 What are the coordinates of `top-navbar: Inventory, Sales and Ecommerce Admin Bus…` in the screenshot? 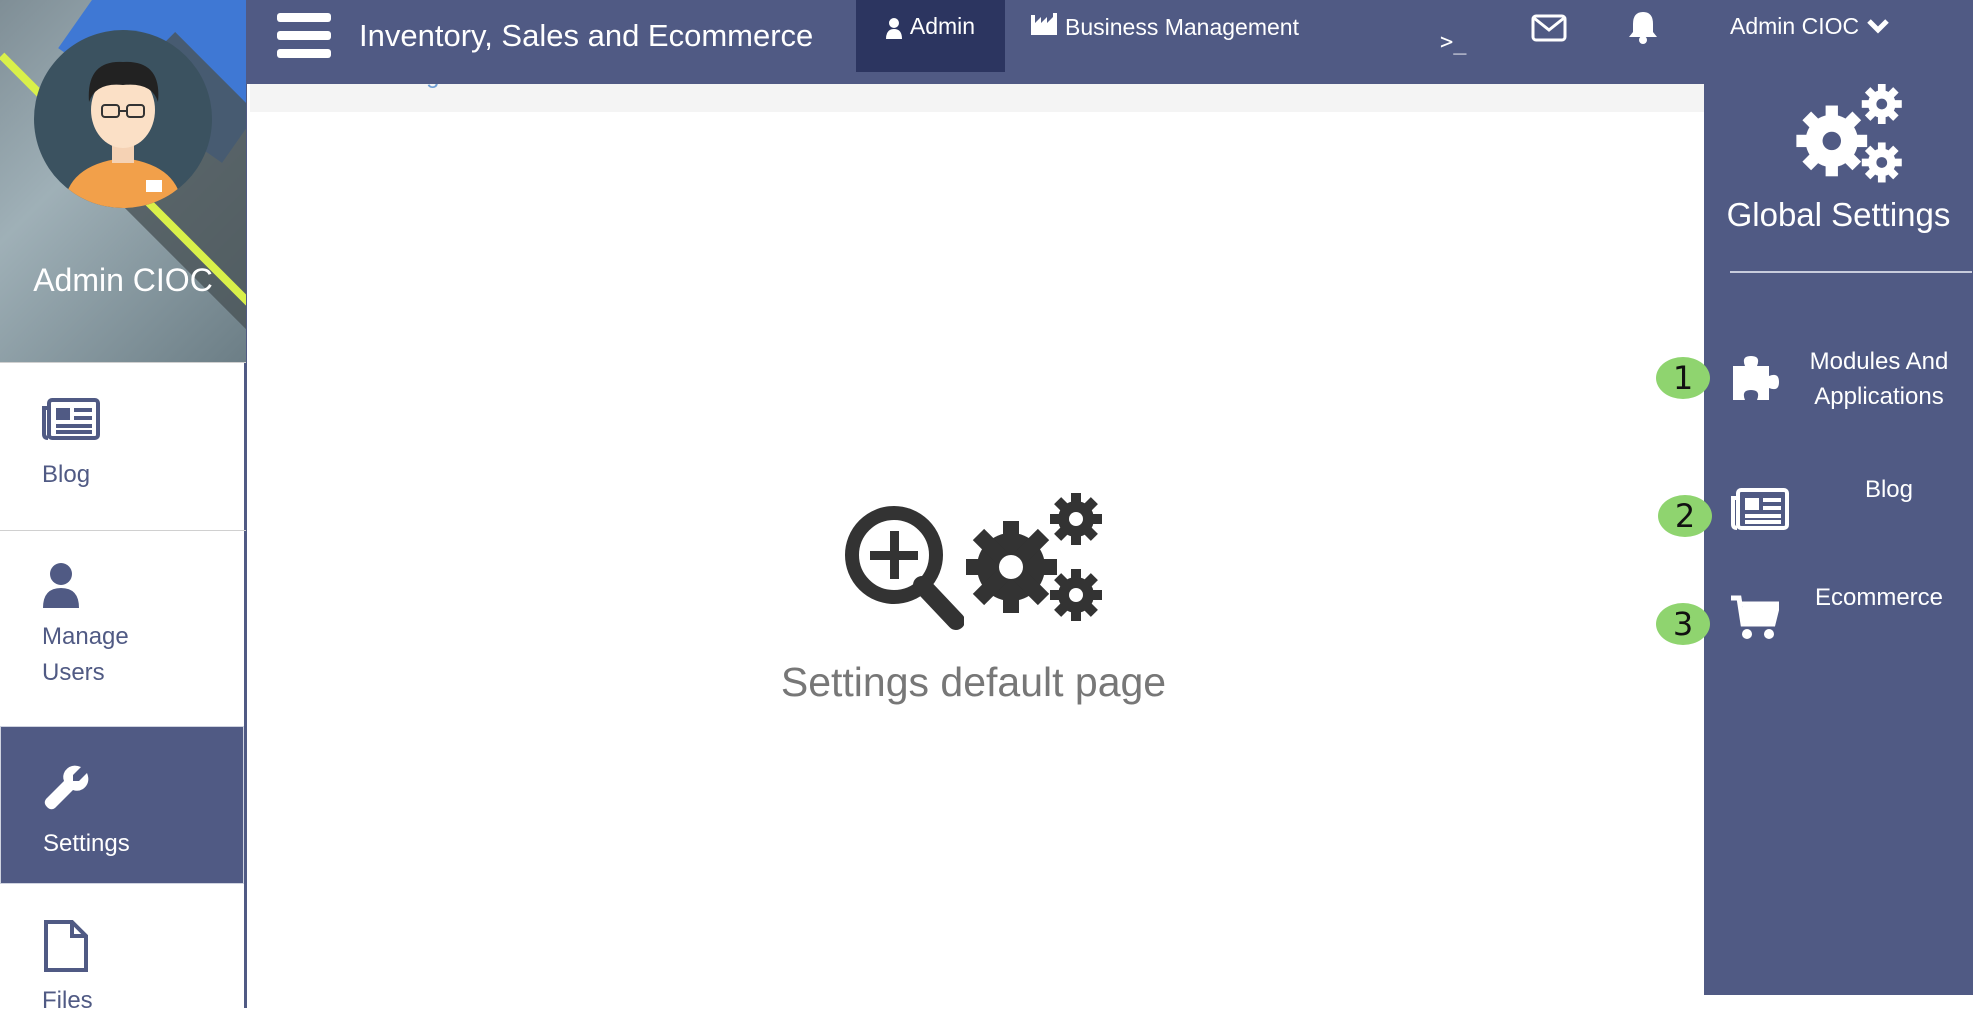 It's located at (1110, 42).